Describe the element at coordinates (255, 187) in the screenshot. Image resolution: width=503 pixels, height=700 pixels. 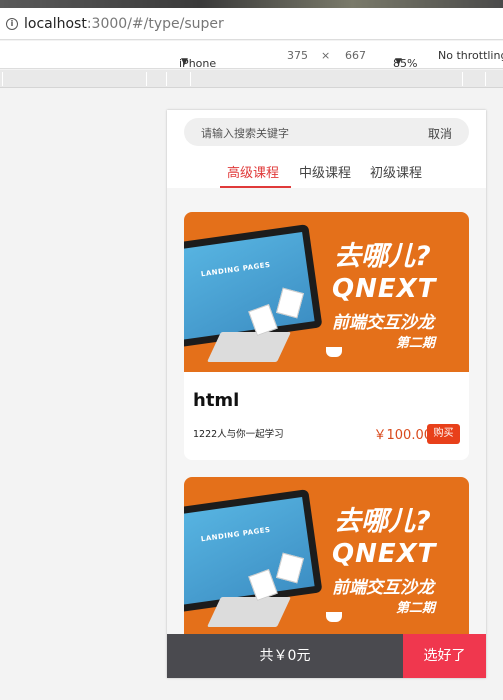
I see `active-tab-indicator` at that location.